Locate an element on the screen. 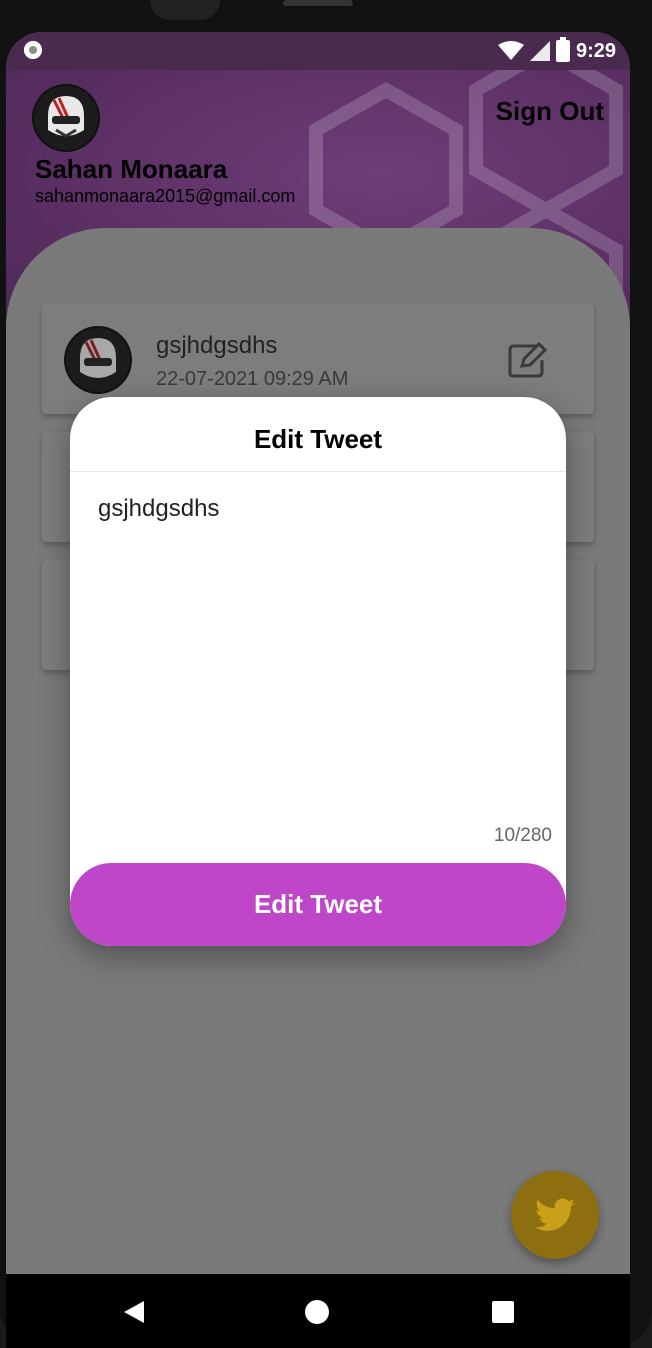  speaker is located at coordinates (318, 3).